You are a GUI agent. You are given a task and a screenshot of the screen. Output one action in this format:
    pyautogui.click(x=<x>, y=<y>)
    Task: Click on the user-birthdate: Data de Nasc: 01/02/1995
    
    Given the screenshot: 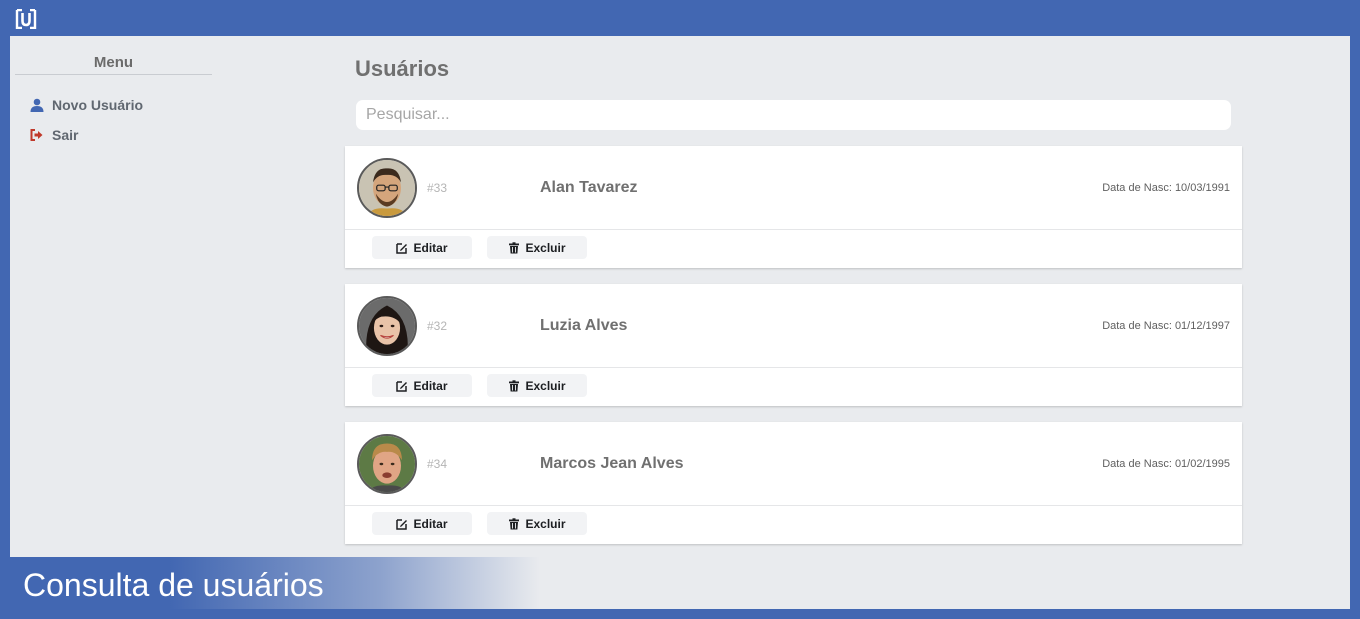 What is the action you would take?
    pyautogui.click(x=1166, y=464)
    